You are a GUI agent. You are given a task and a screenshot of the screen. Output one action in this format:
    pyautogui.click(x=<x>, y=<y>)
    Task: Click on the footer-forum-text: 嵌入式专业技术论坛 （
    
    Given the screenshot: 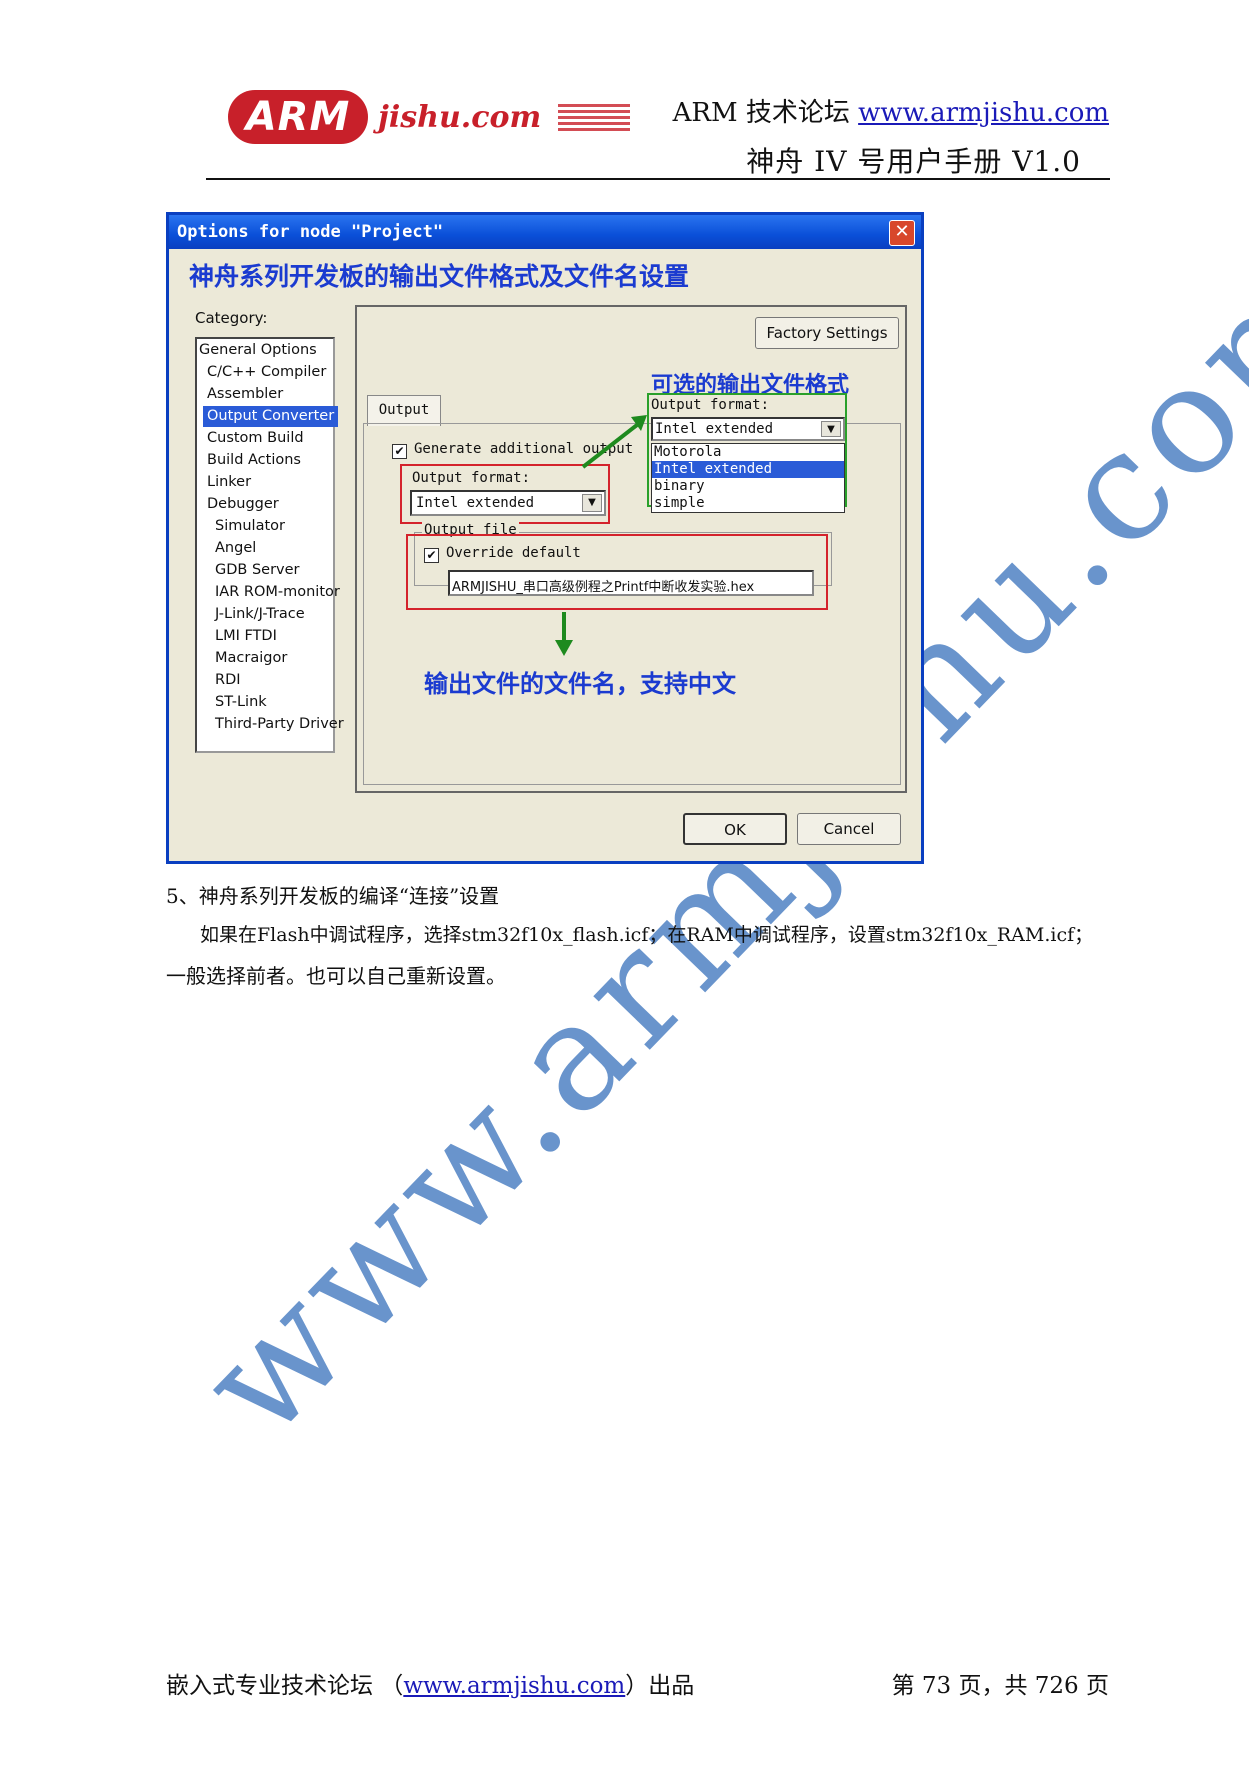 What is the action you would take?
    pyautogui.click(x=285, y=1686)
    